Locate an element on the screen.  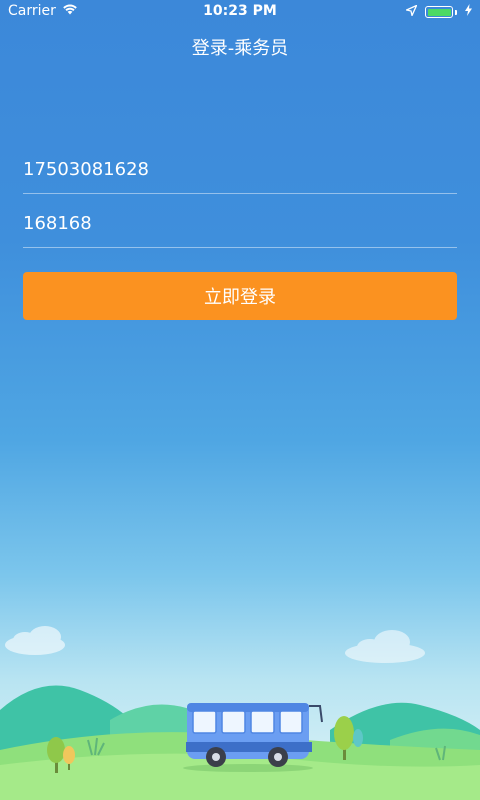
phone-input is located at coordinates (240, 169).